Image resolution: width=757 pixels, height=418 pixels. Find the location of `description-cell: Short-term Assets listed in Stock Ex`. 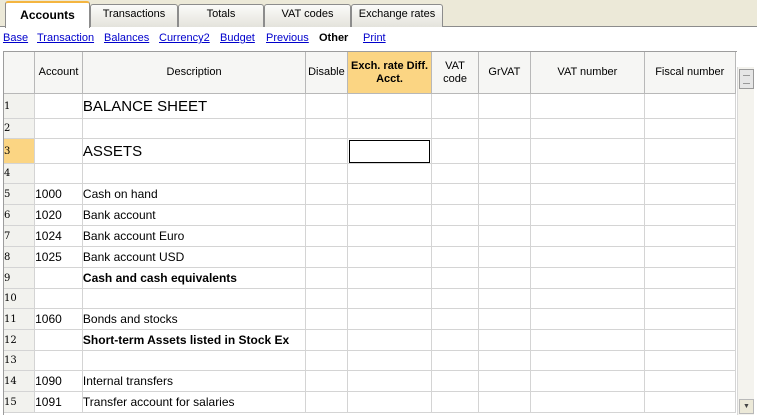

description-cell: Short-term Assets listed in Stock Ex is located at coordinates (194, 340).